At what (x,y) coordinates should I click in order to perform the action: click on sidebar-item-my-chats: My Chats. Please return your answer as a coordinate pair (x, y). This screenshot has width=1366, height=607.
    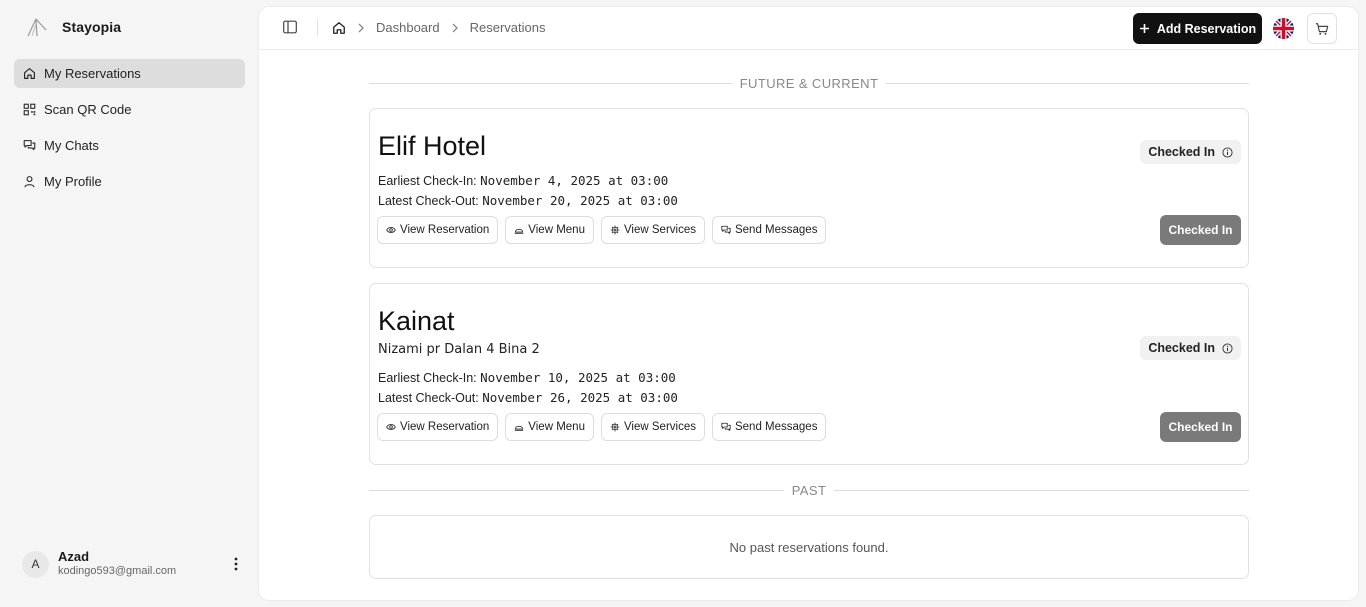
    Looking at the image, I should click on (129, 145).